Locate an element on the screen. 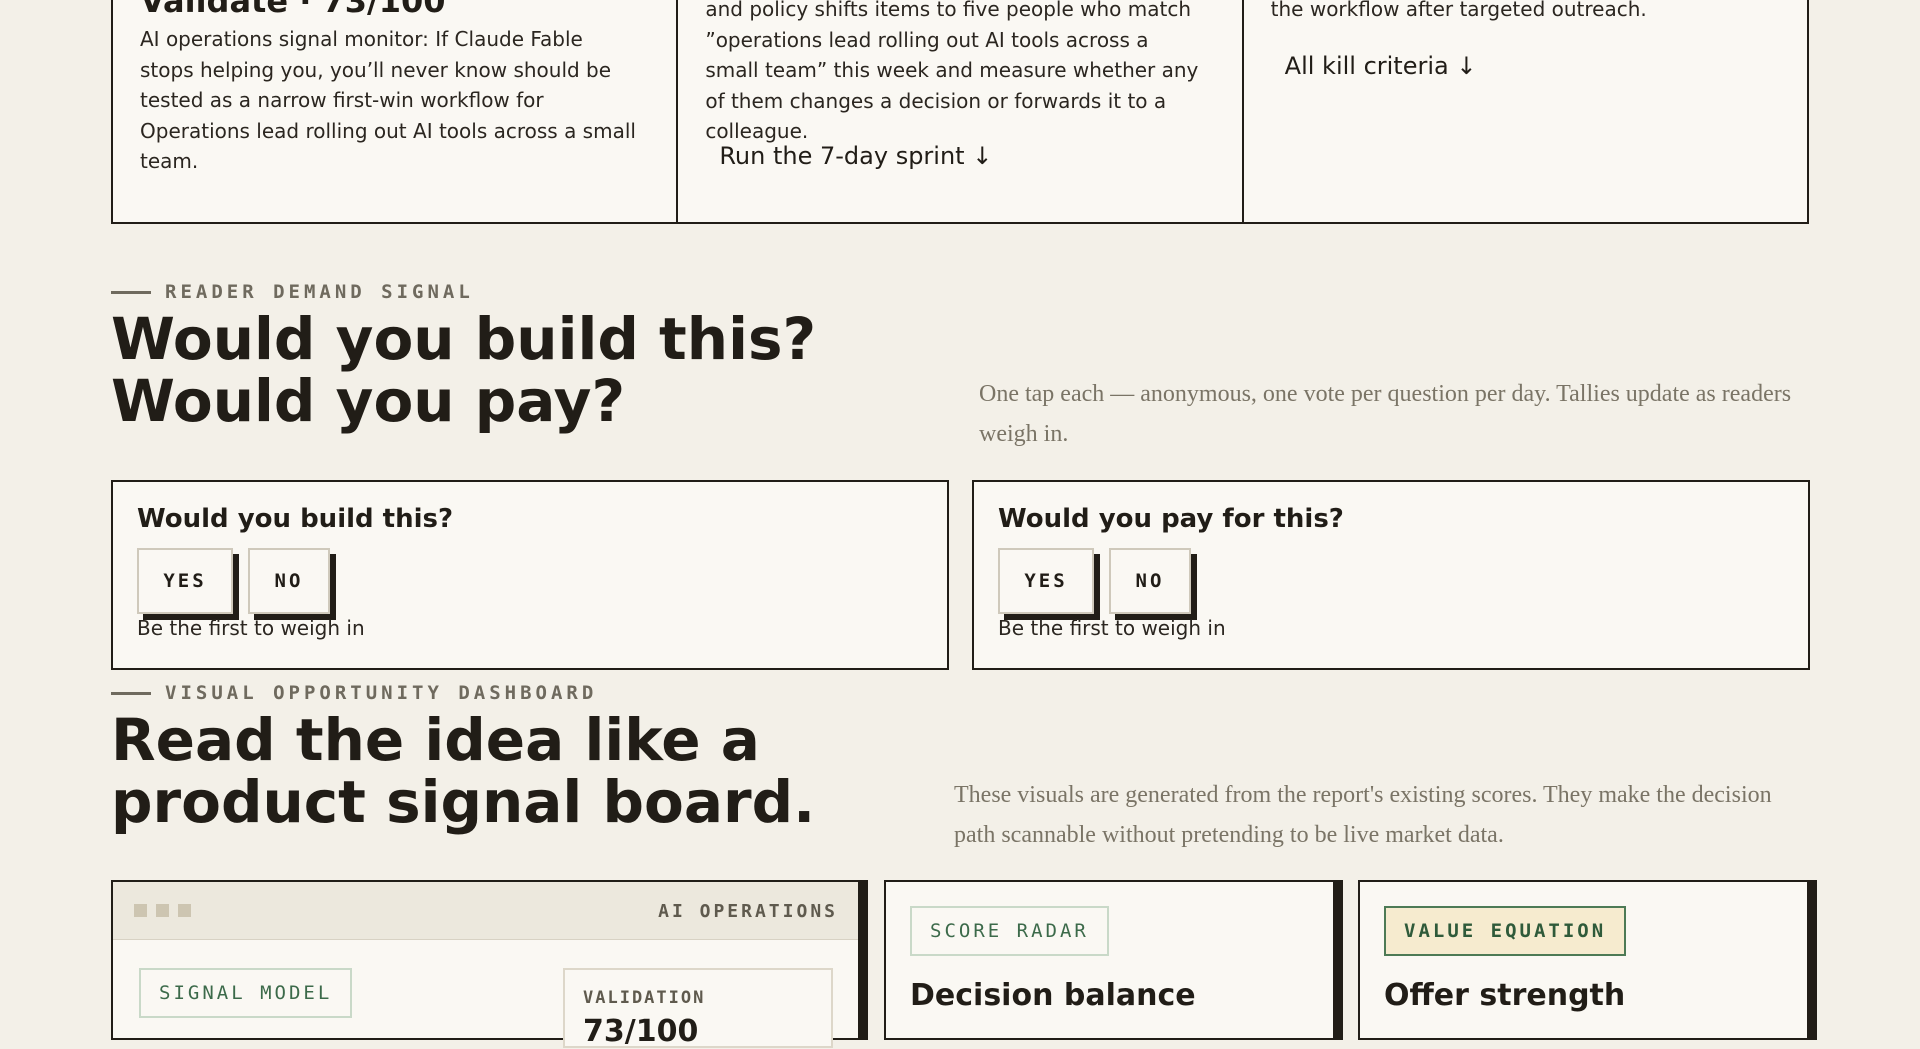  demand-title: Would you build this? Would you pay? is located at coordinates (464, 370).